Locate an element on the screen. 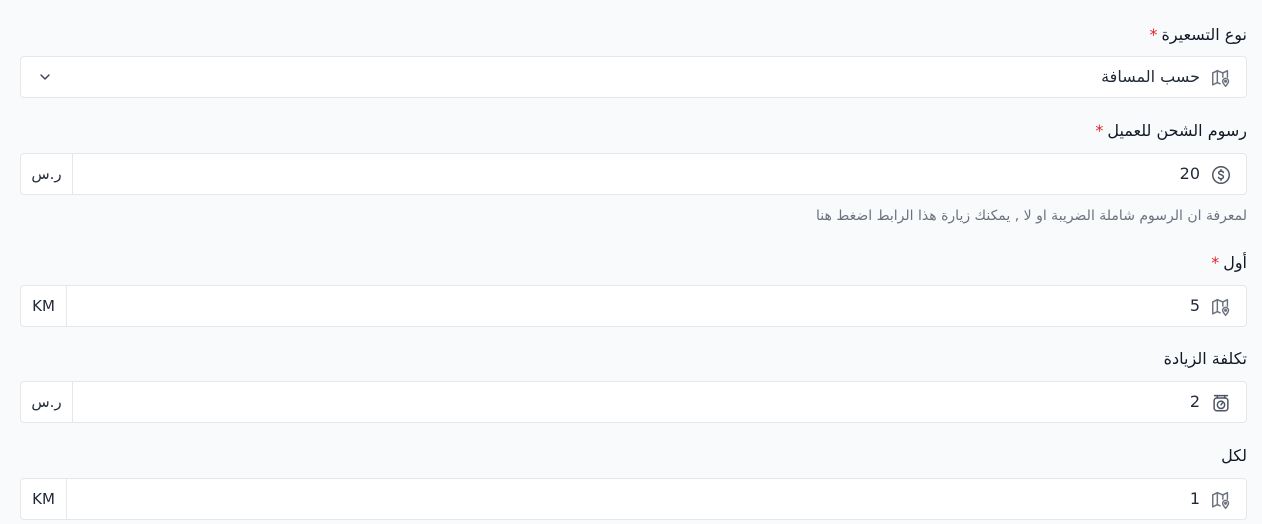 This screenshot has width=1262, height=524. shipping-fee-label: رسوم الشحن للعميل* is located at coordinates (1171, 131).